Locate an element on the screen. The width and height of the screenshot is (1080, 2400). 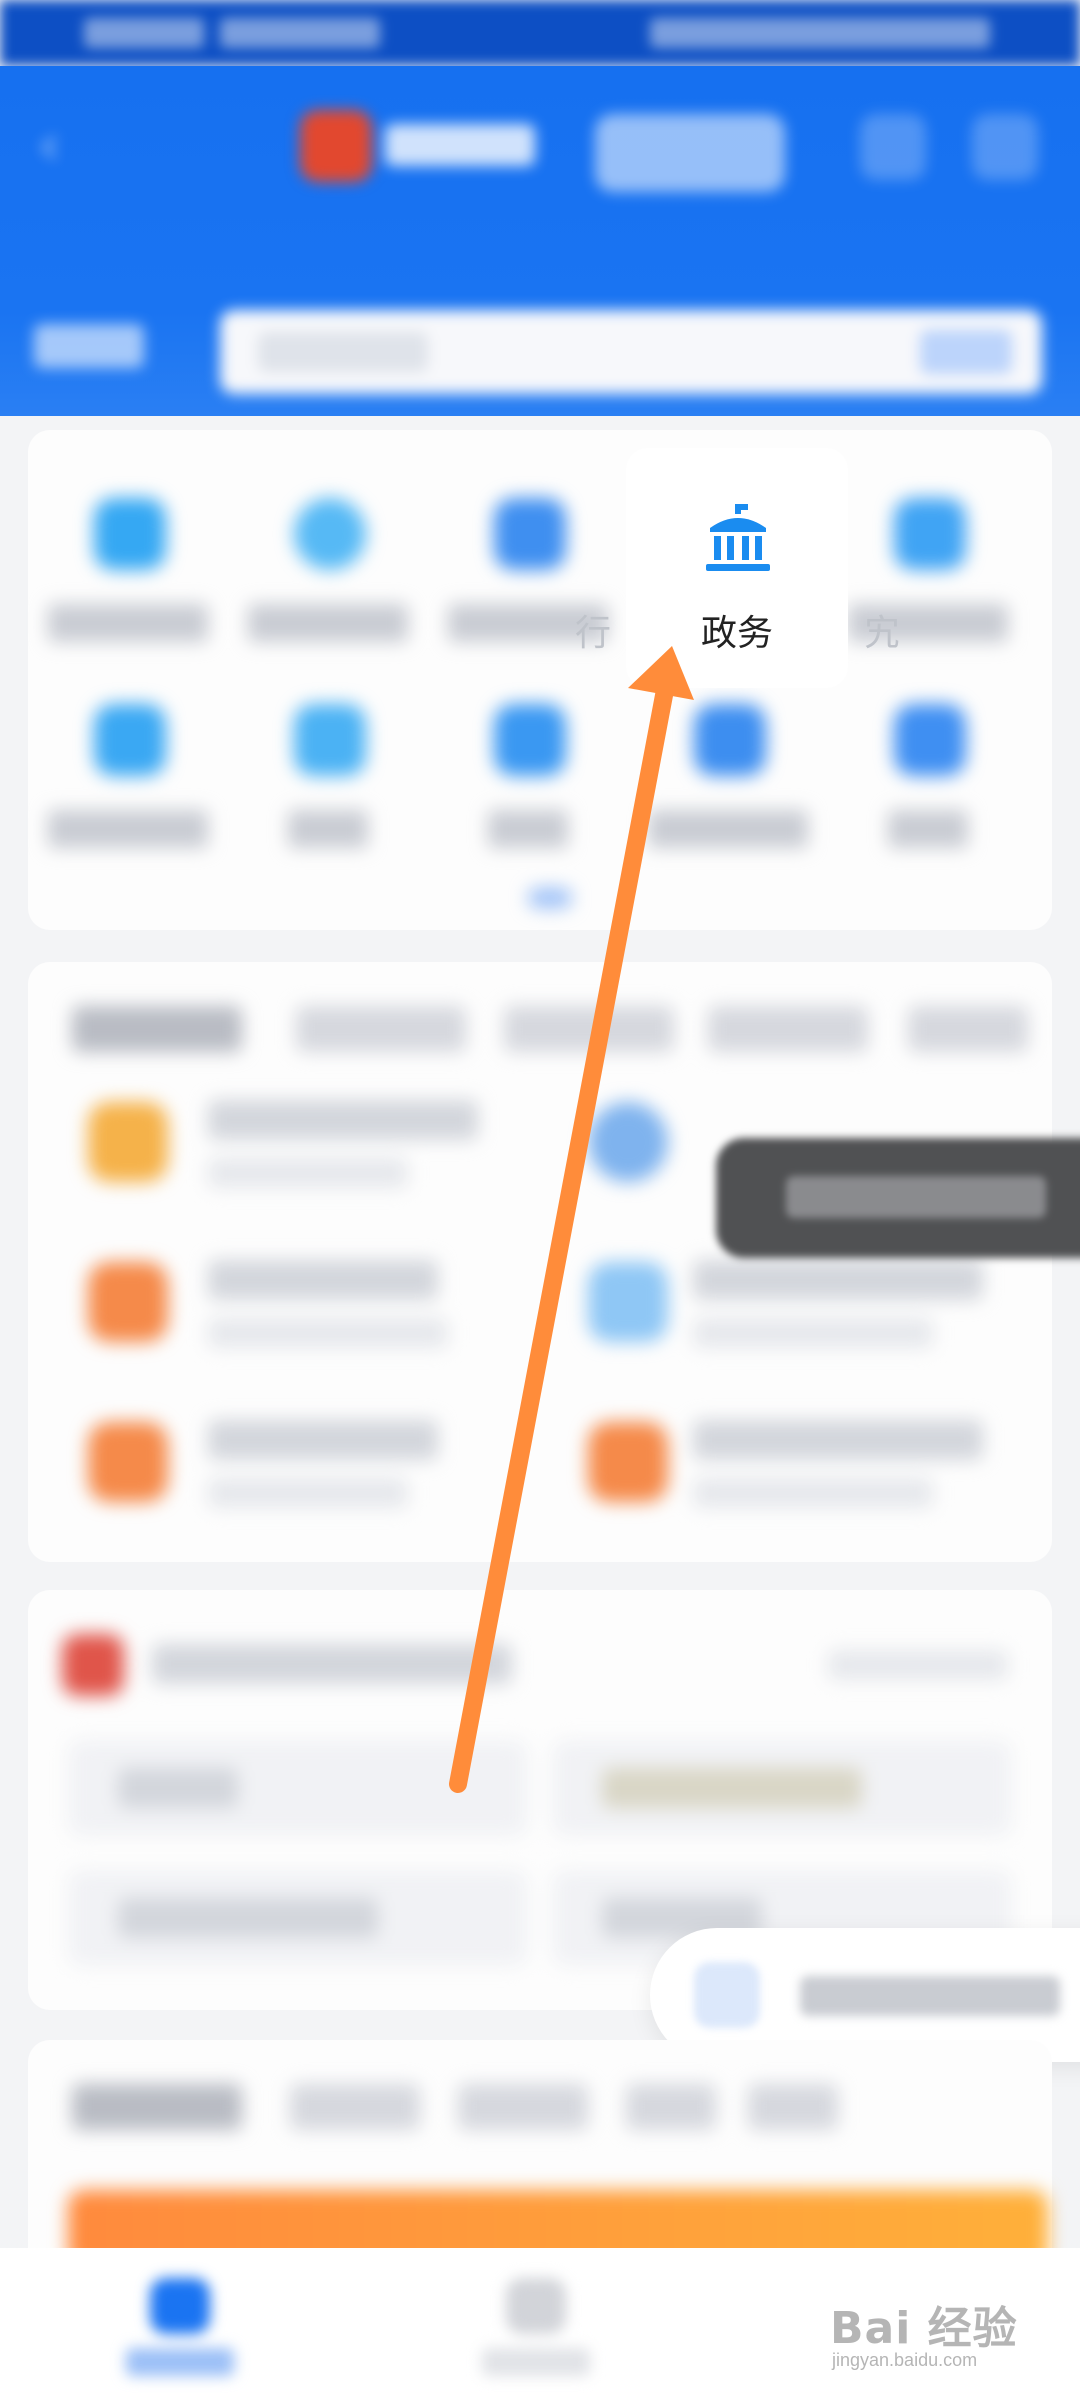
department-more-link is located at coordinates (918, 1665).